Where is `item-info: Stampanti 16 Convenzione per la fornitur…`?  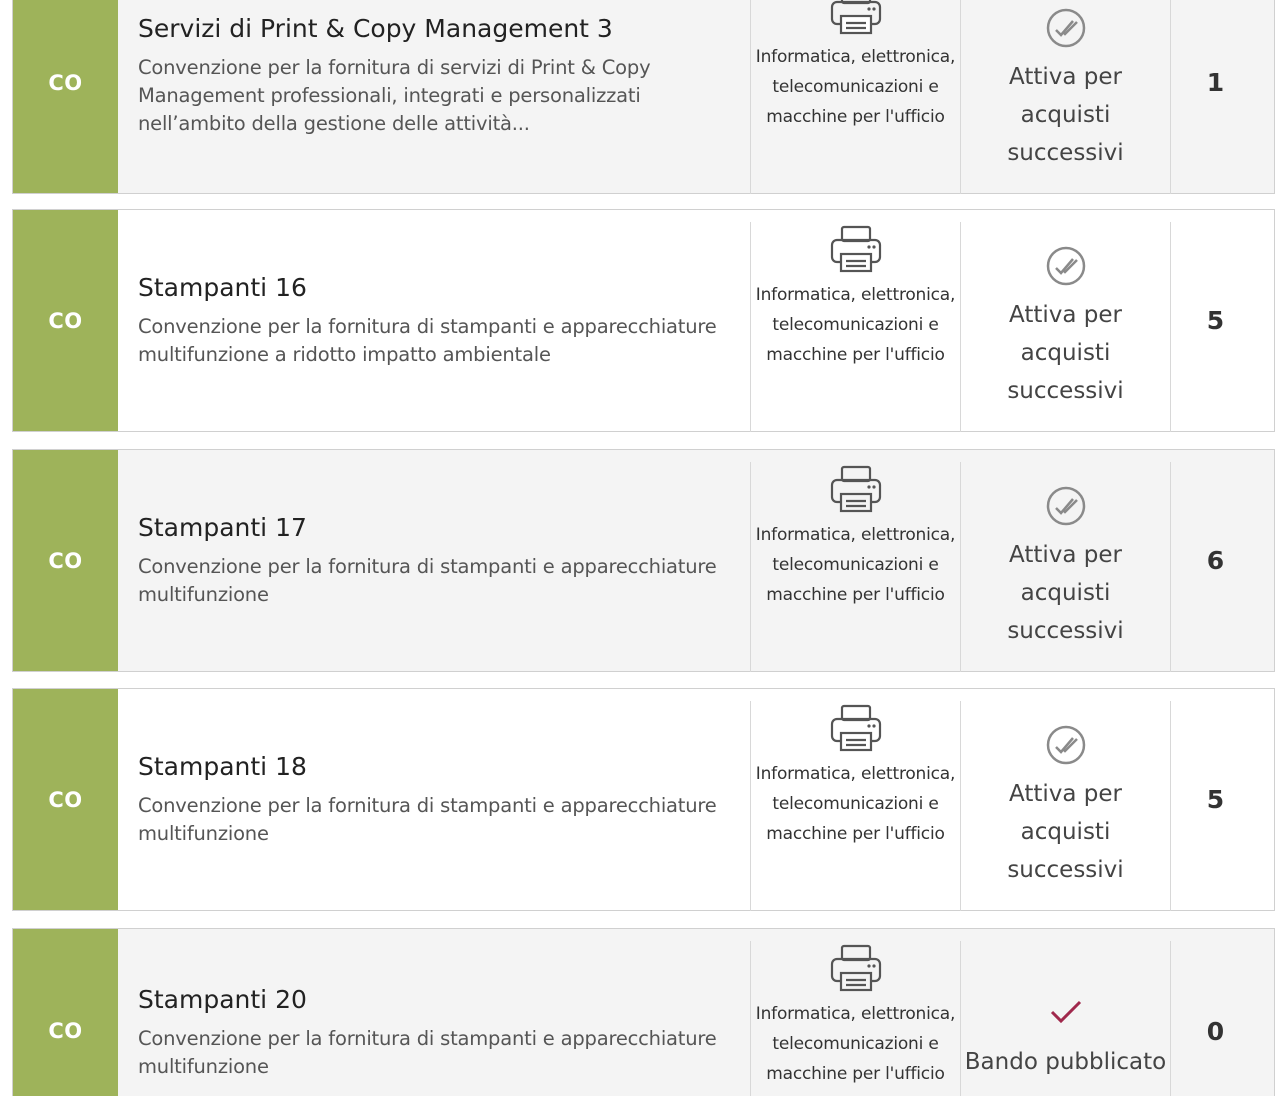 item-info: Stampanti 16 Convenzione per la fornitur… is located at coordinates (434, 320).